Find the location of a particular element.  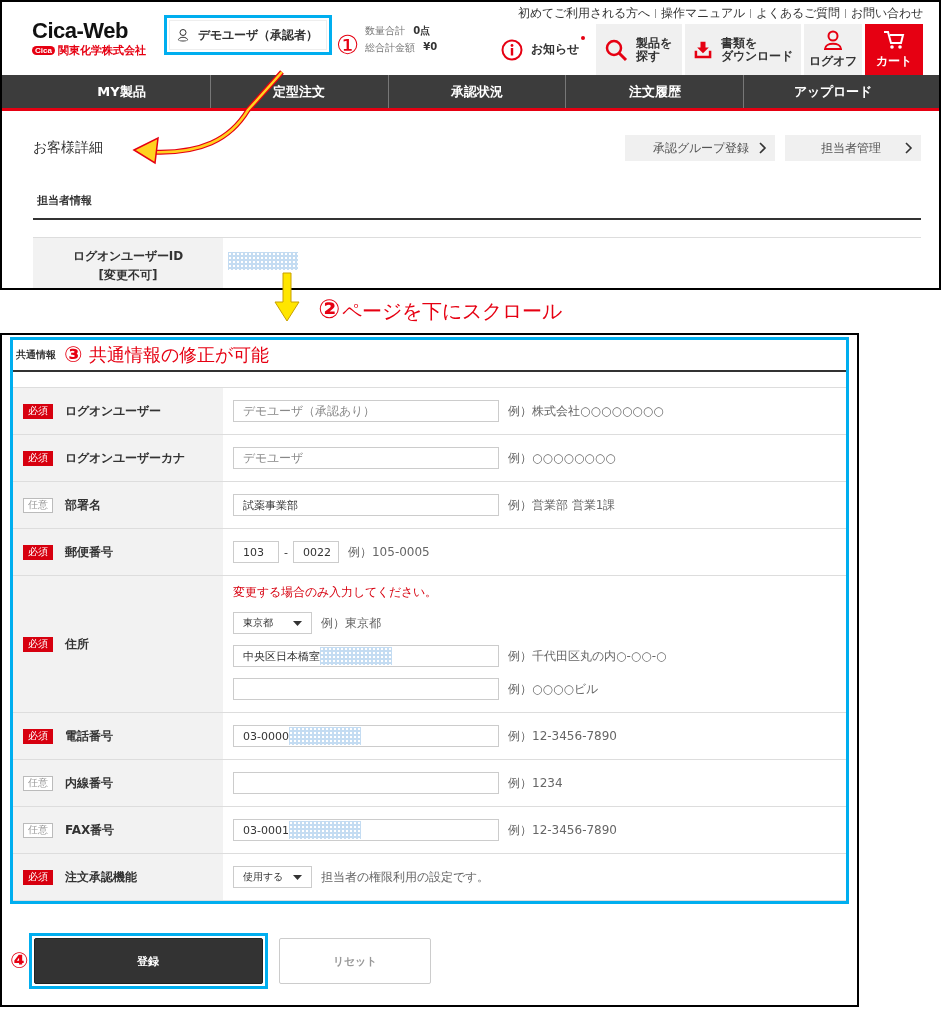

annotation-text: 共通情報の修正が可能 is located at coordinates (178, 355).